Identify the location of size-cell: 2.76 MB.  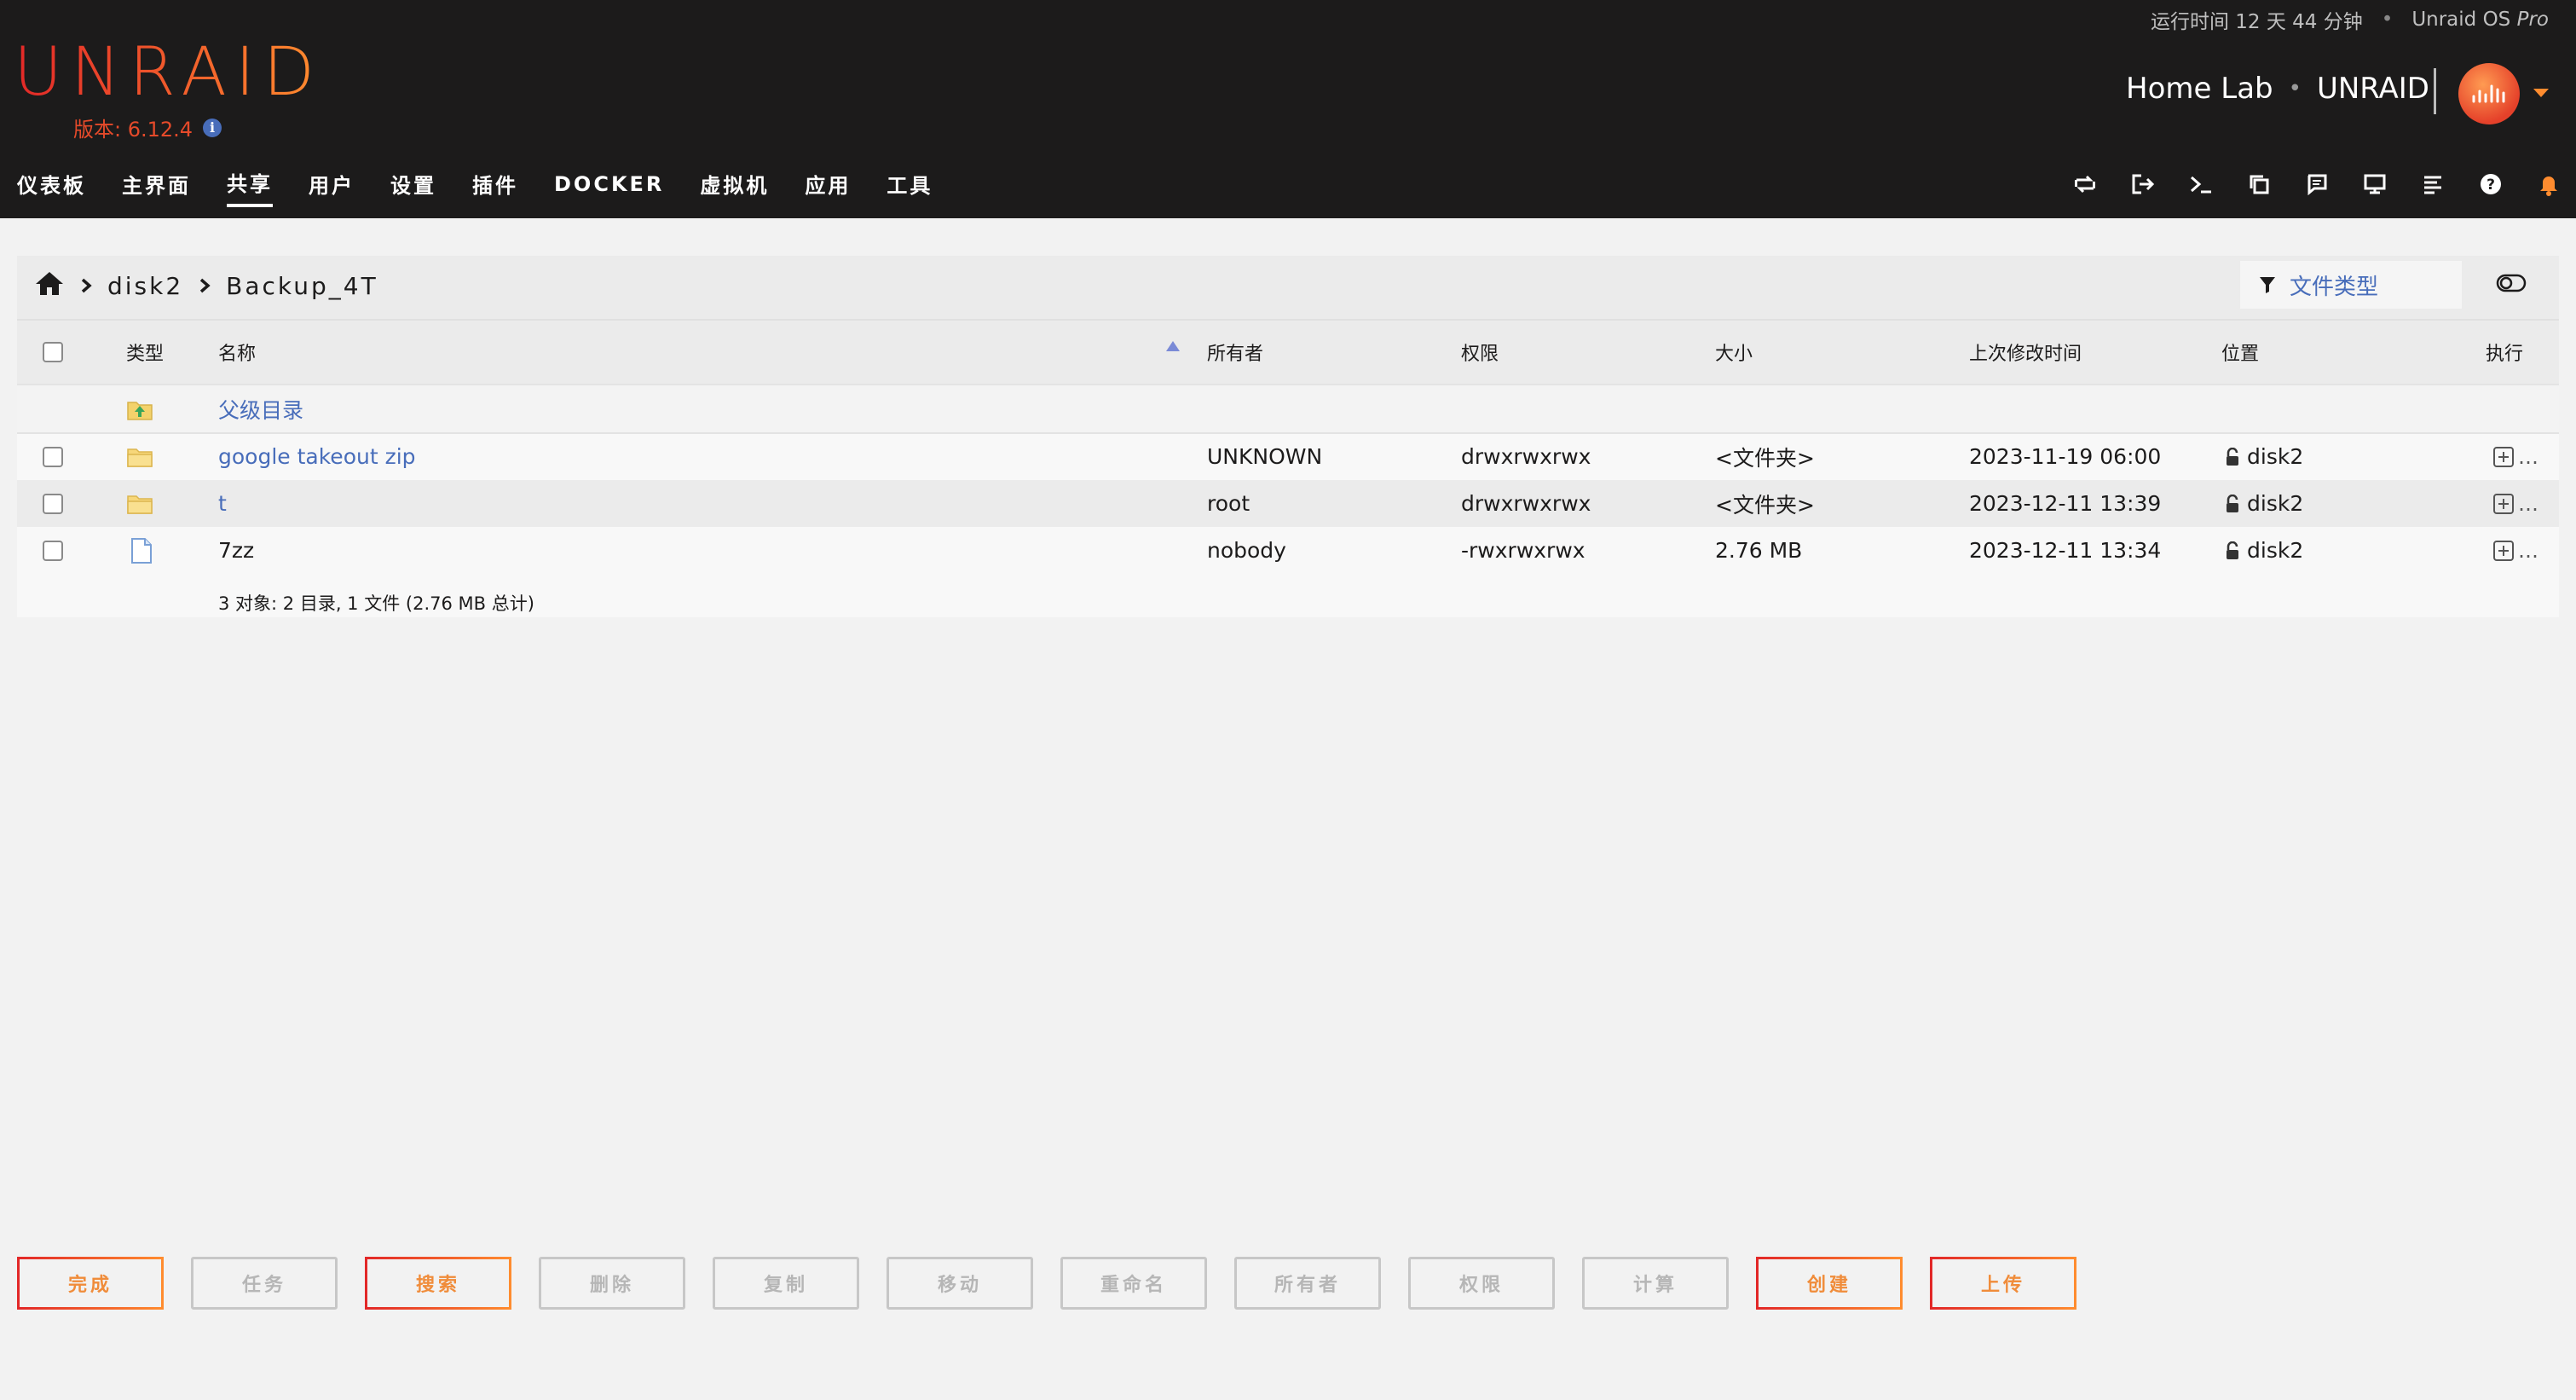
(1759, 550).